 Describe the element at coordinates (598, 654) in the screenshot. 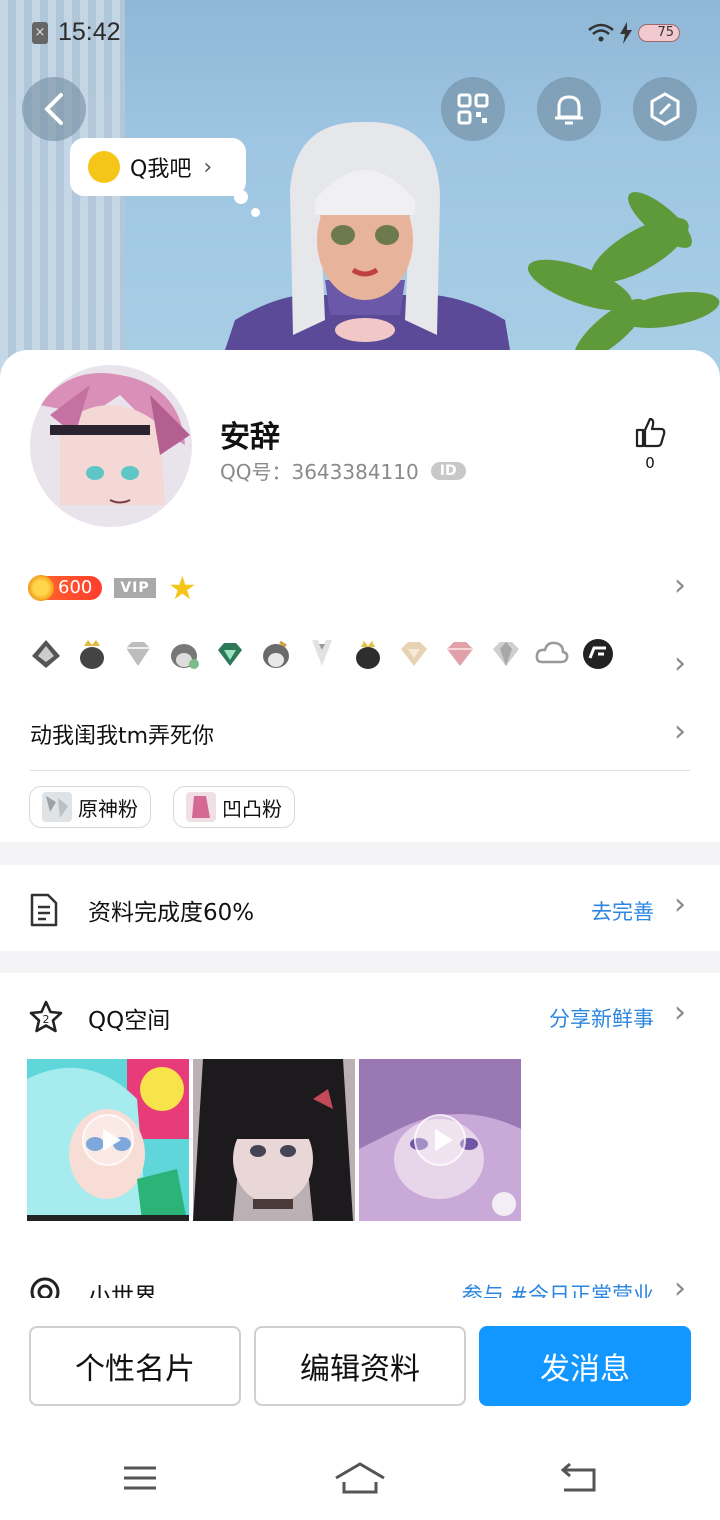

I see `cf-game-badge-icon` at that location.